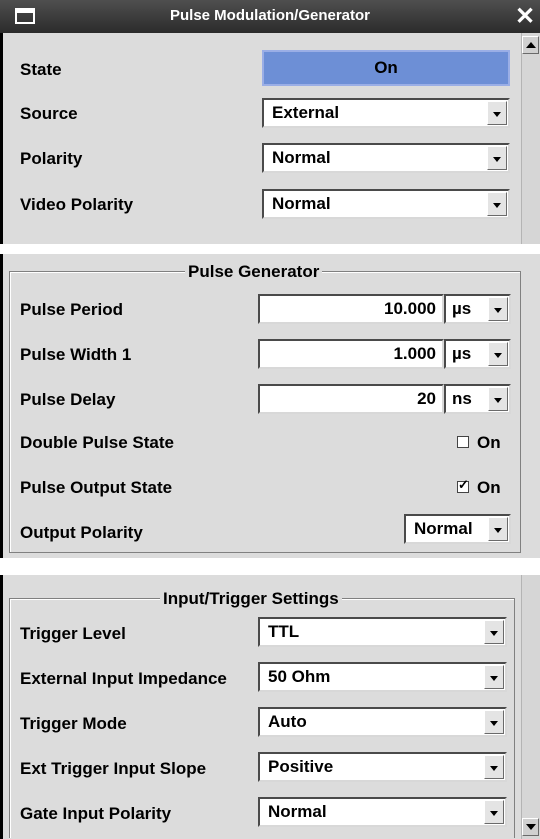 The image size is (540, 839). Describe the element at coordinates (443, 528) in the screenshot. I see `output-polarity-value: Normal` at that location.